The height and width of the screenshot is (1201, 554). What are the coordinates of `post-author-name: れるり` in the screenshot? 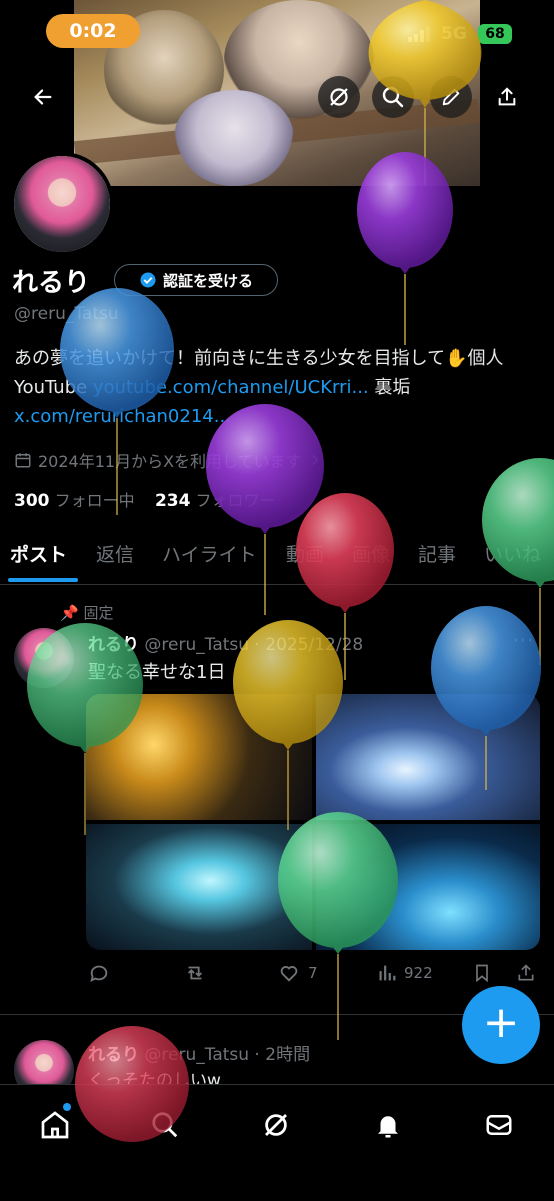 It's located at (113, 645).